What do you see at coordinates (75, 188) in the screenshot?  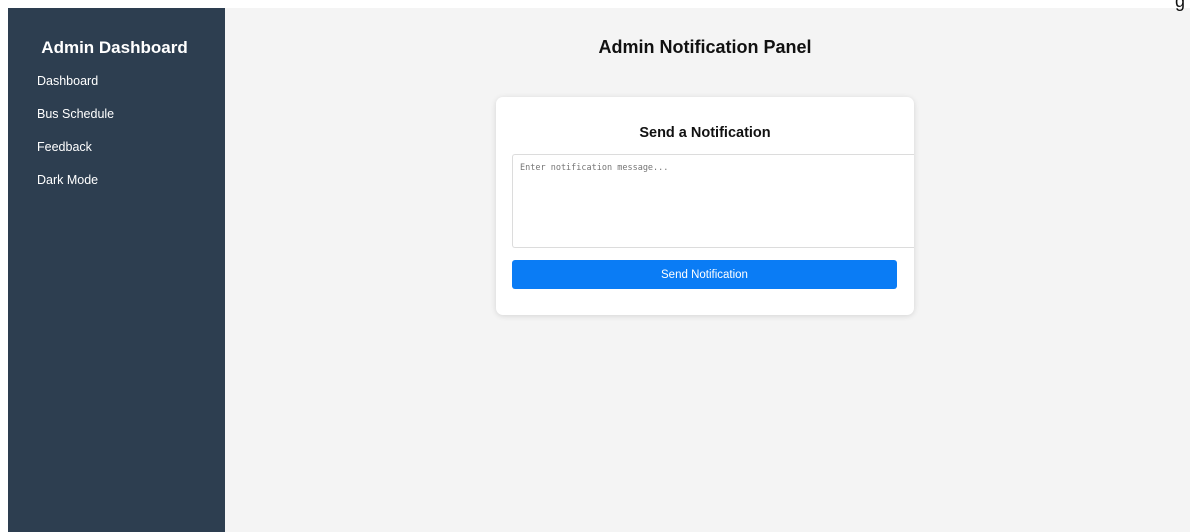 I see `sidebar-item-dark-mode: Dark Mode` at bounding box center [75, 188].